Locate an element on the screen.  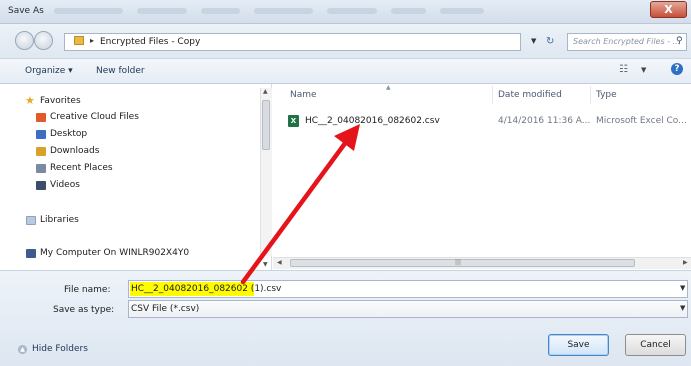
sidebar-item-creative-cloud-files: Creative Cloud Files is located at coordinates (94, 117).